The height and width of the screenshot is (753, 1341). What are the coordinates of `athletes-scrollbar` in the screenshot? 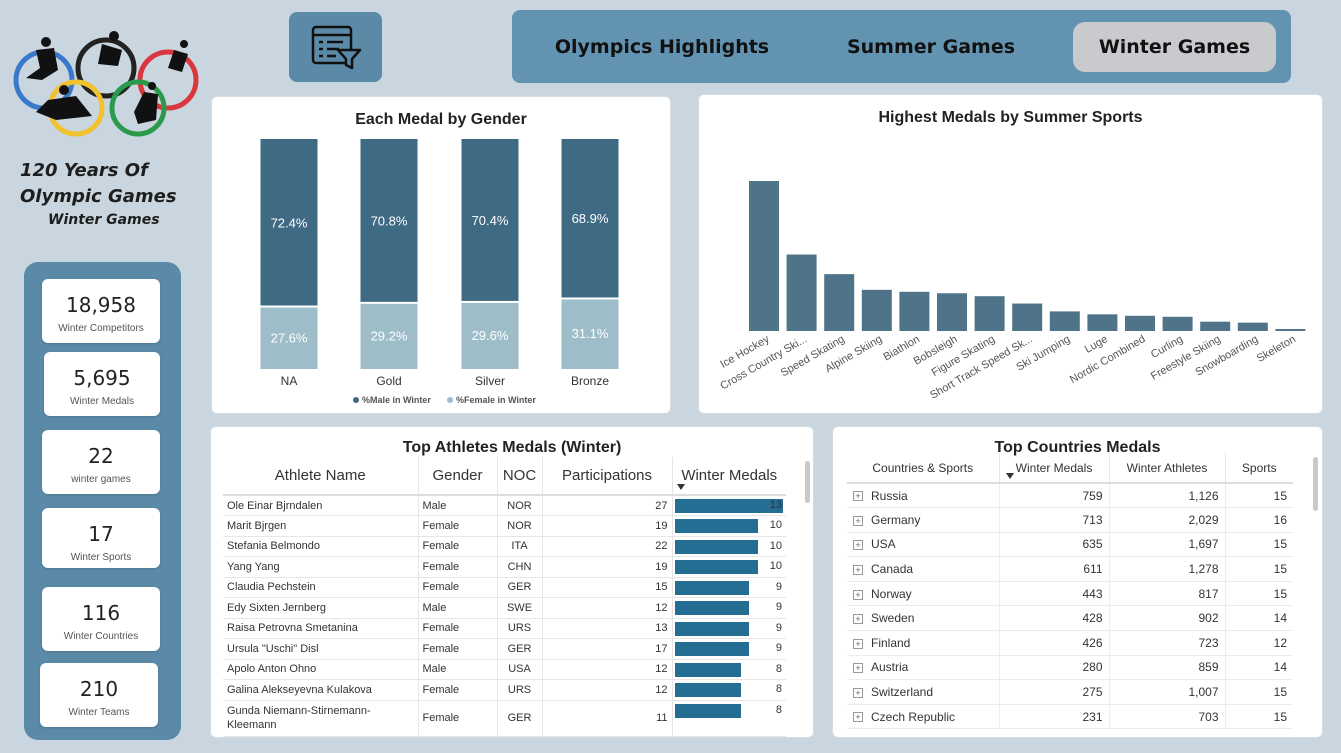 It's located at (807, 482).